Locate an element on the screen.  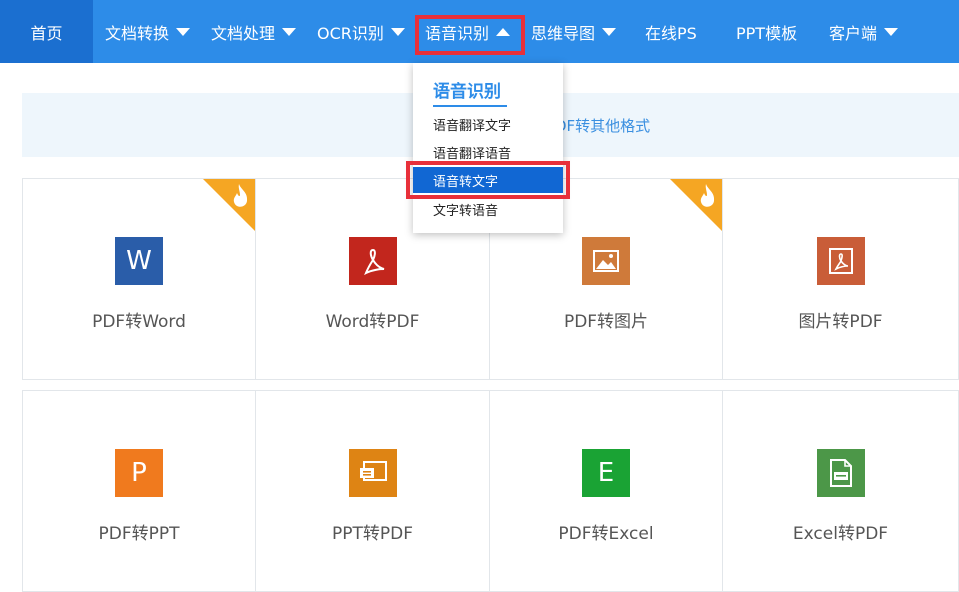
excel-glyph: E is located at coordinates (606, 473).